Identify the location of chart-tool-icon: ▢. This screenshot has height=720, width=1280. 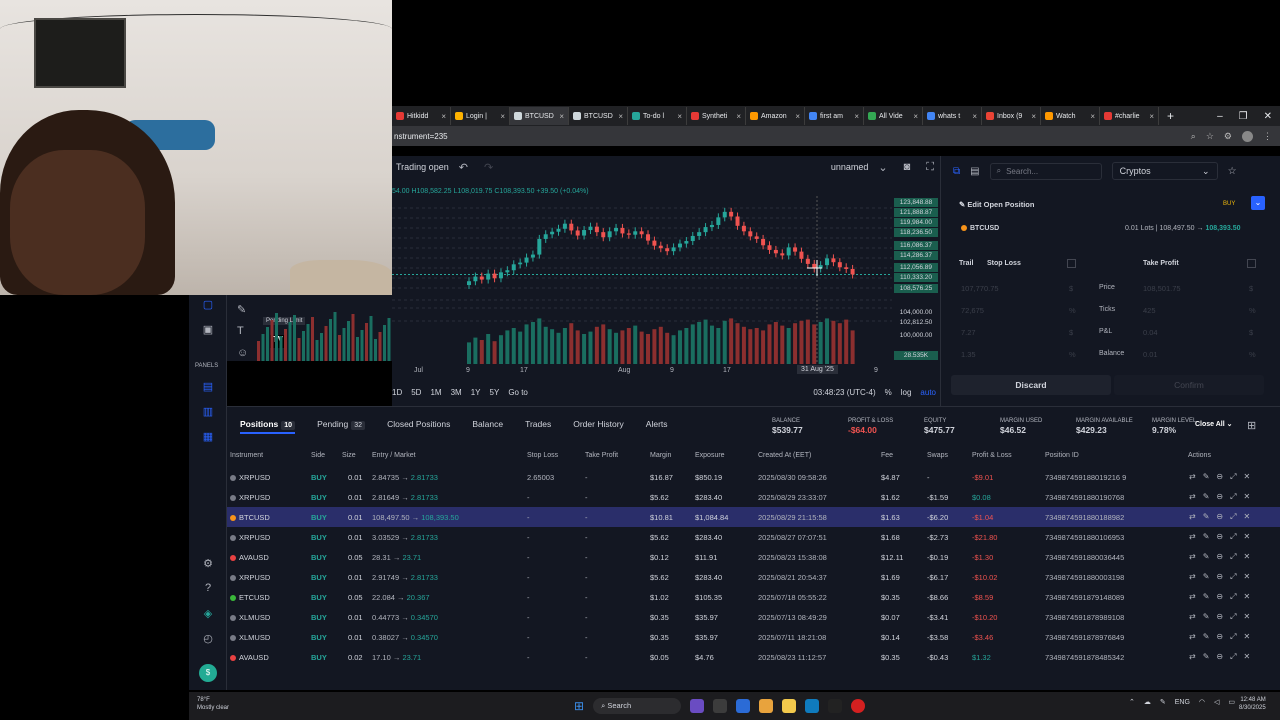
(208, 305).